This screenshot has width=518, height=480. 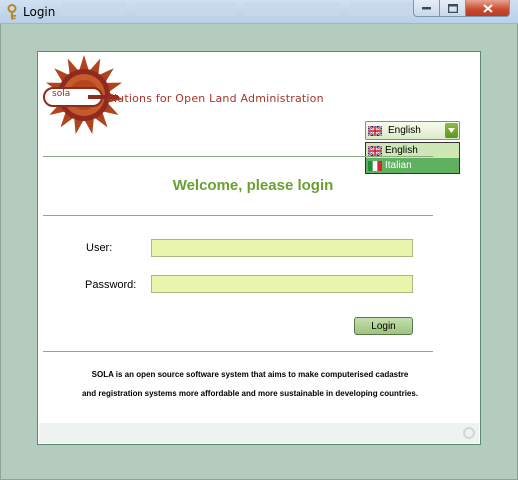 I want to click on language-options-list: English Italian, so click(x=412, y=158).